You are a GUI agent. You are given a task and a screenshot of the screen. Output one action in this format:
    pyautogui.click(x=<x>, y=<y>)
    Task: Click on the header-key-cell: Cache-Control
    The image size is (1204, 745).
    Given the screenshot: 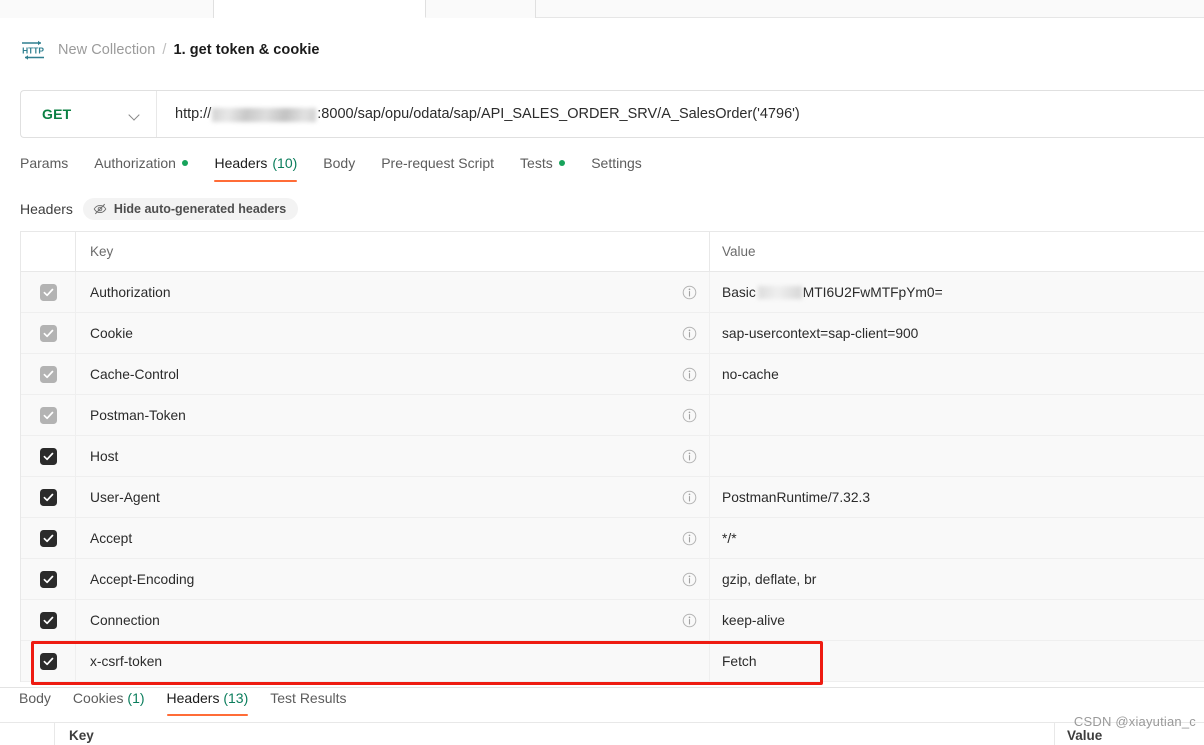 What is the action you would take?
    pyautogui.click(x=393, y=374)
    